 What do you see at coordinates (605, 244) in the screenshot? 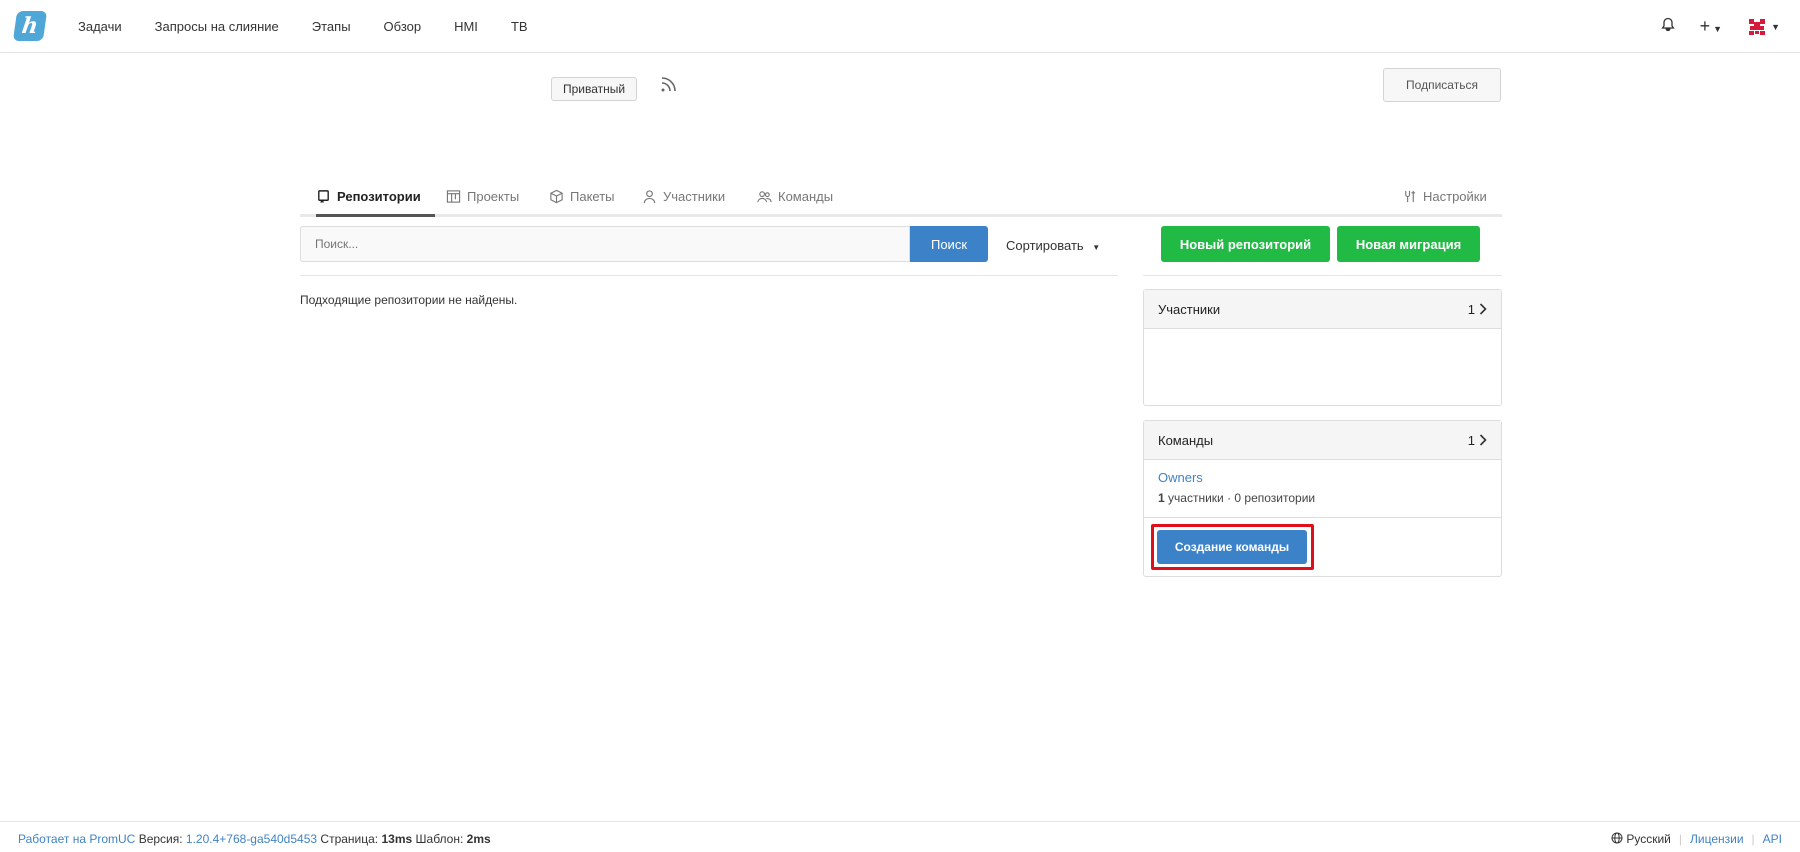
I see `search-input` at bounding box center [605, 244].